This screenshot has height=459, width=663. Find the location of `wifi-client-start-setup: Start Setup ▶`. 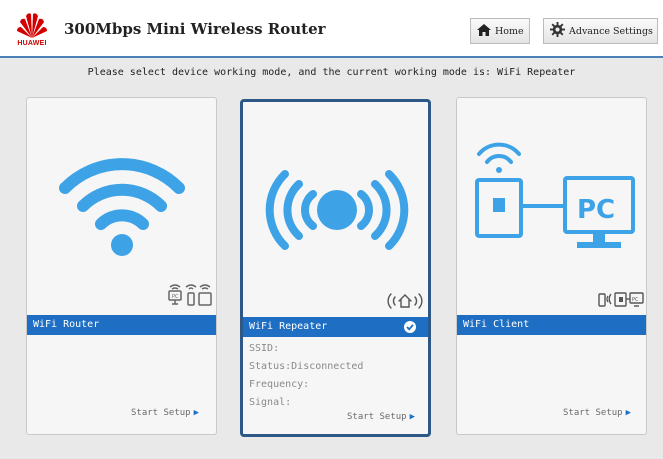

wifi-client-start-setup: Start Setup ▶ is located at coordinates (597, 413).